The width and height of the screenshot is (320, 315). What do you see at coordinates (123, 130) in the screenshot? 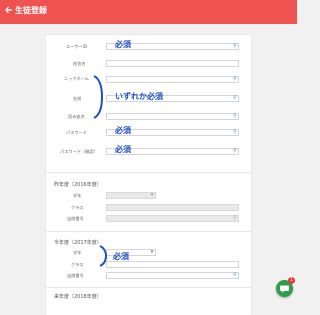
I see `required-note-password: 必須` at bounding box center [123, 130].